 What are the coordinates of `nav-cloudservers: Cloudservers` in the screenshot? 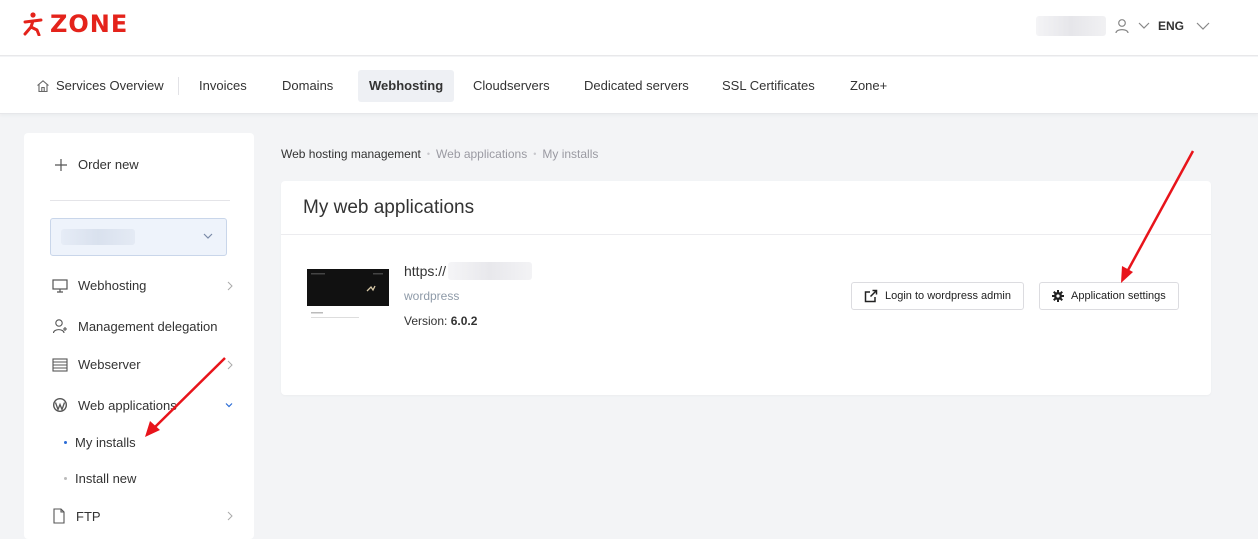 It's located at (511, 86).